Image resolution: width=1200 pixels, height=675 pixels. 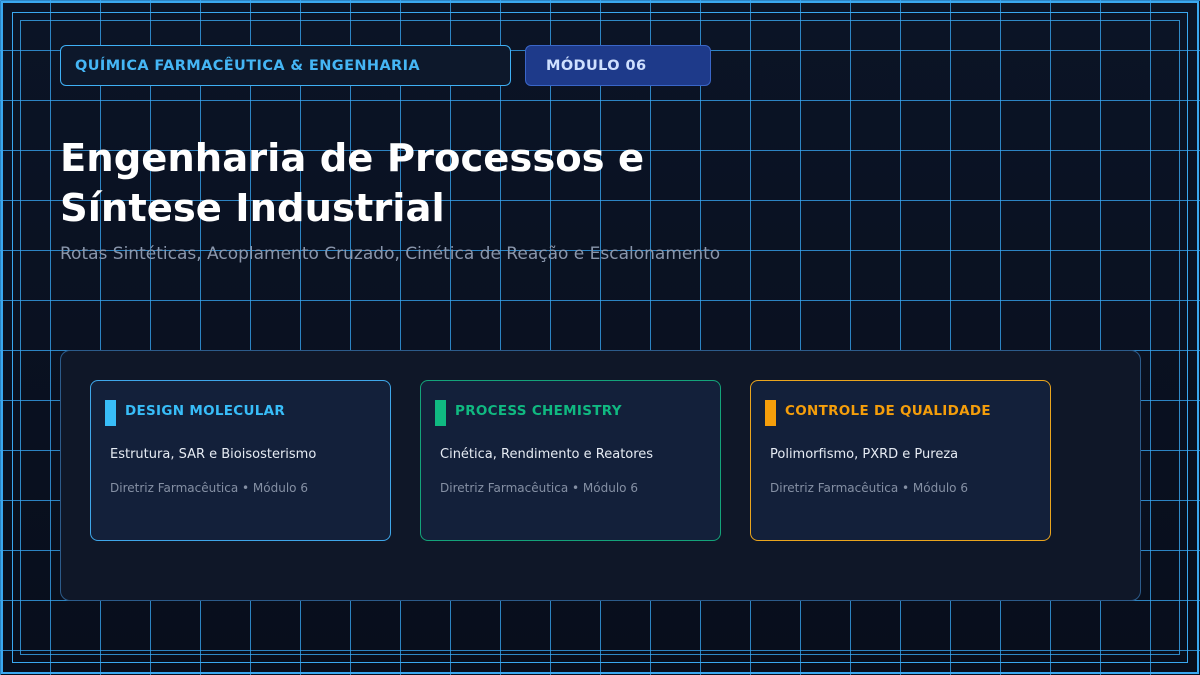 I want to click on module-tag: MÓDULO 06, so click(x=618, y=65).